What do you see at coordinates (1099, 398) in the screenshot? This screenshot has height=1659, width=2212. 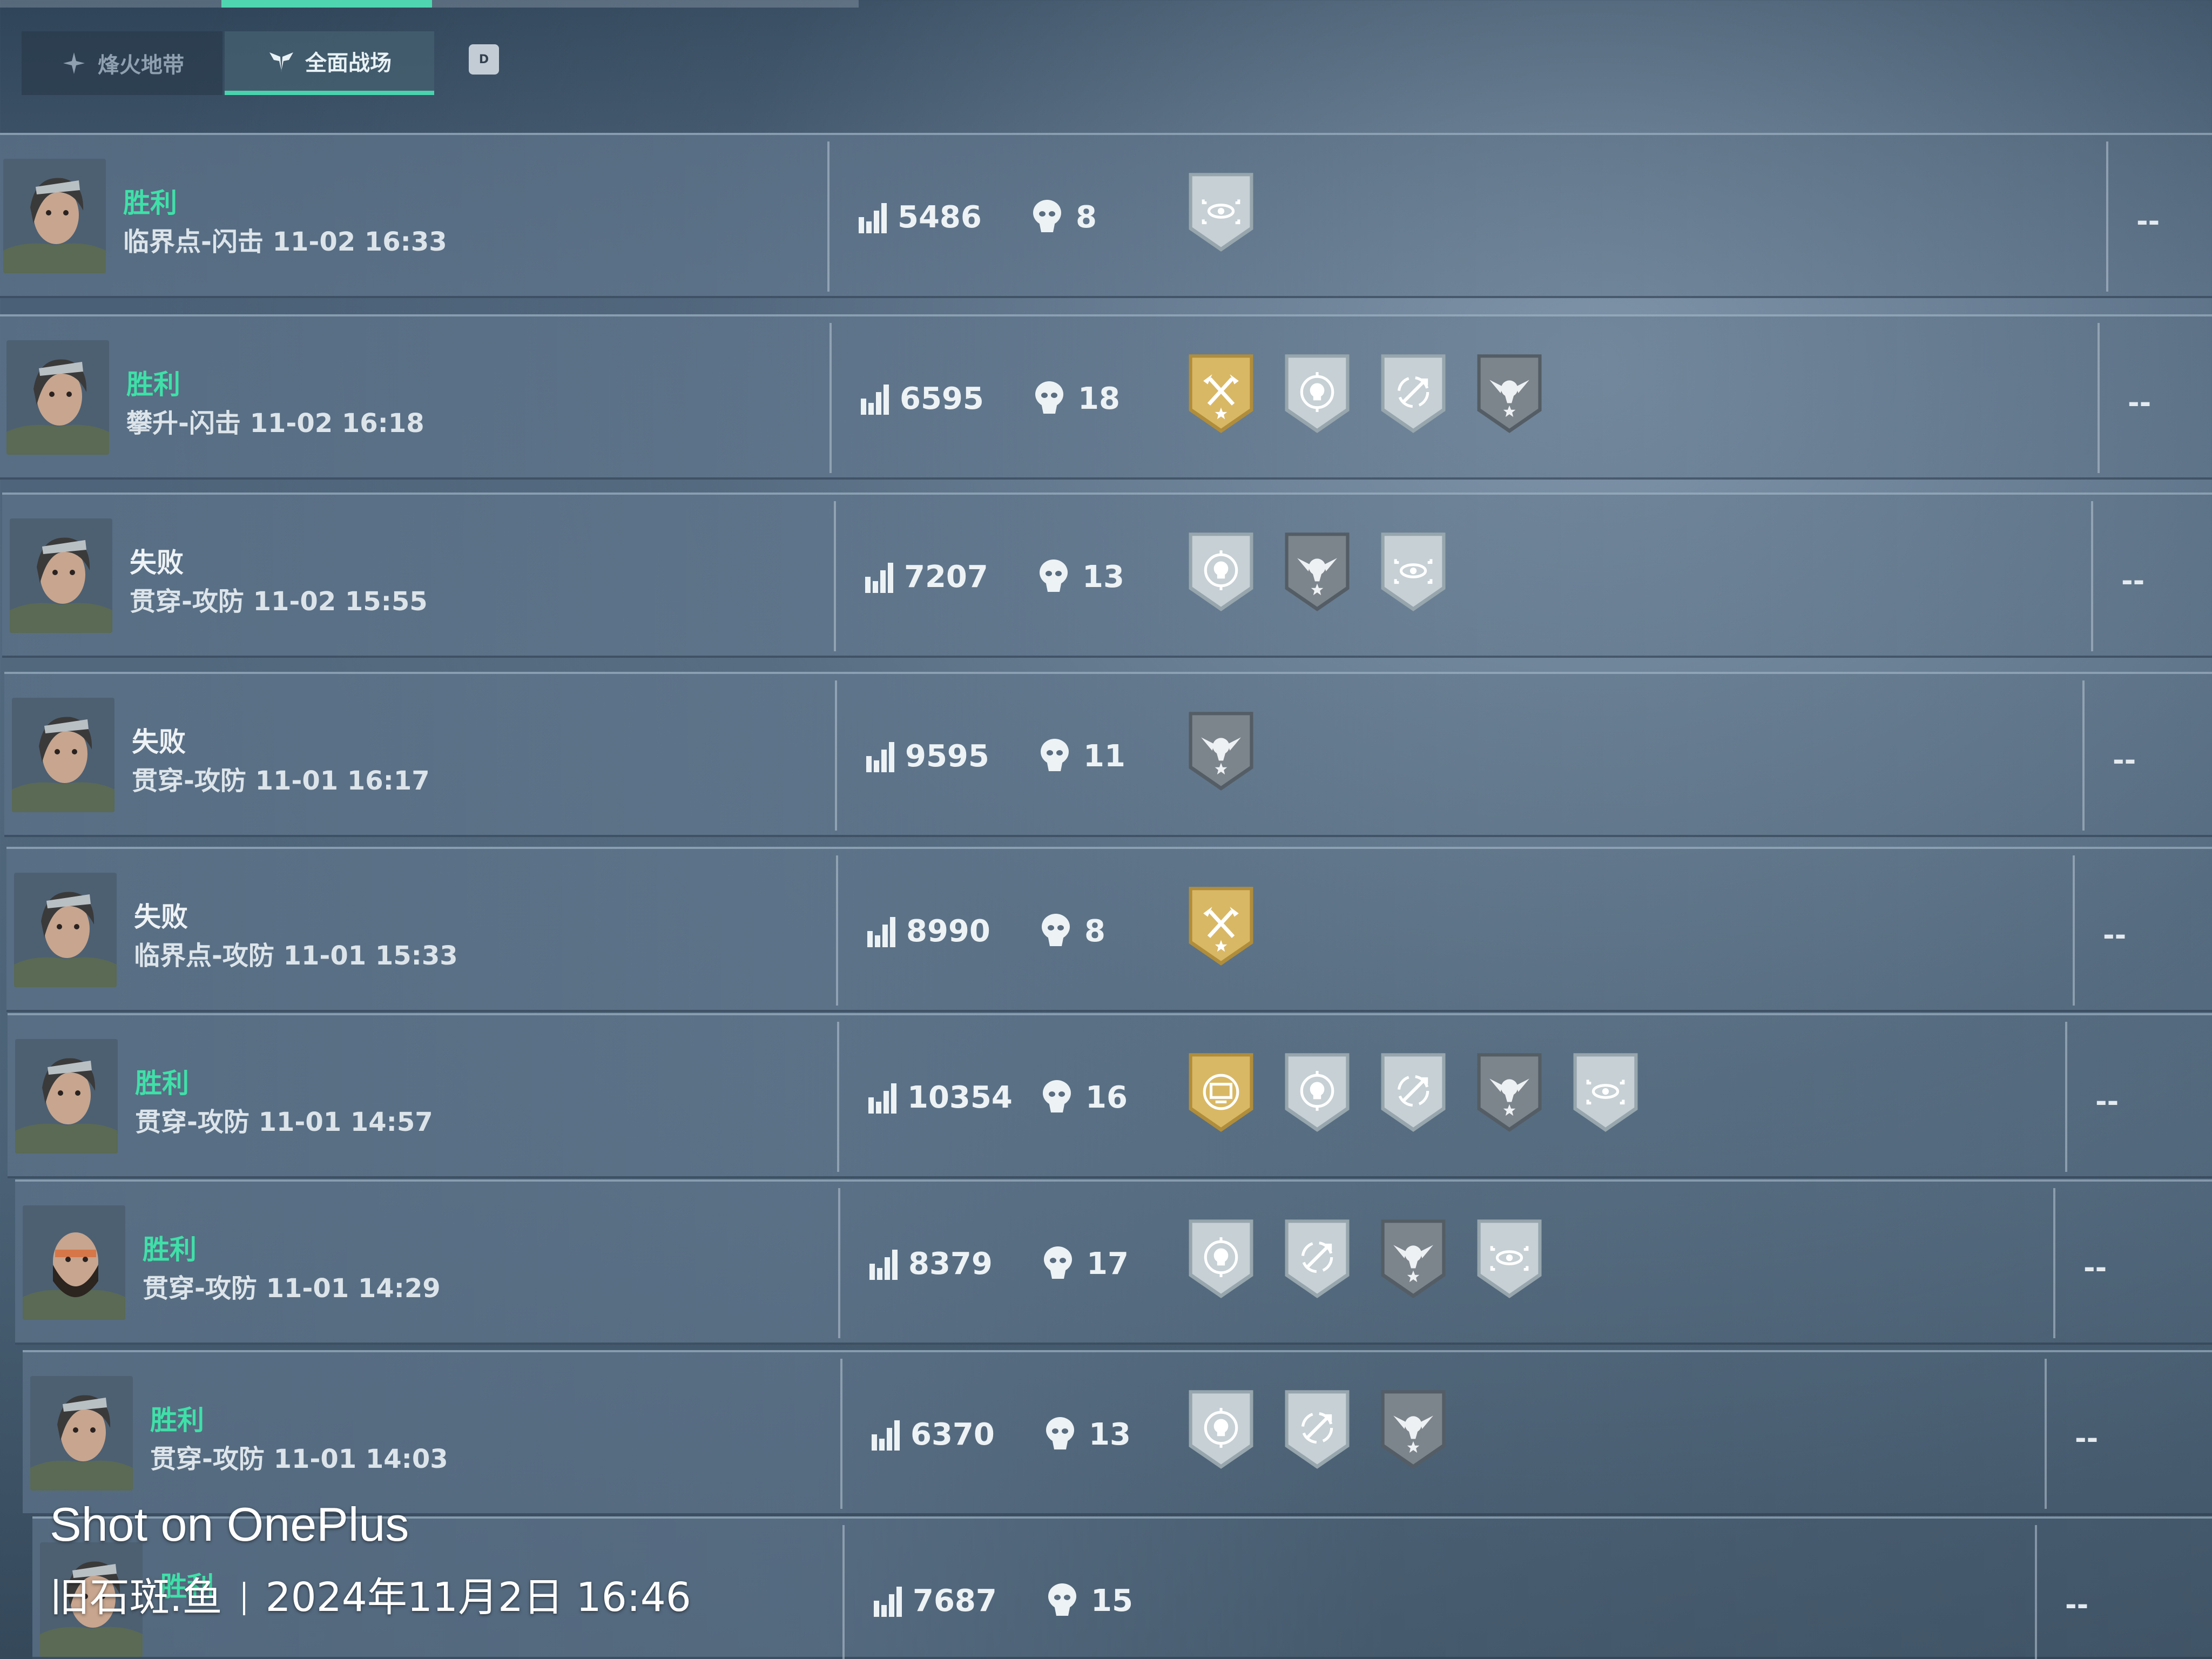 I see `match-kills: 18` at bounding box center [1099, 398].